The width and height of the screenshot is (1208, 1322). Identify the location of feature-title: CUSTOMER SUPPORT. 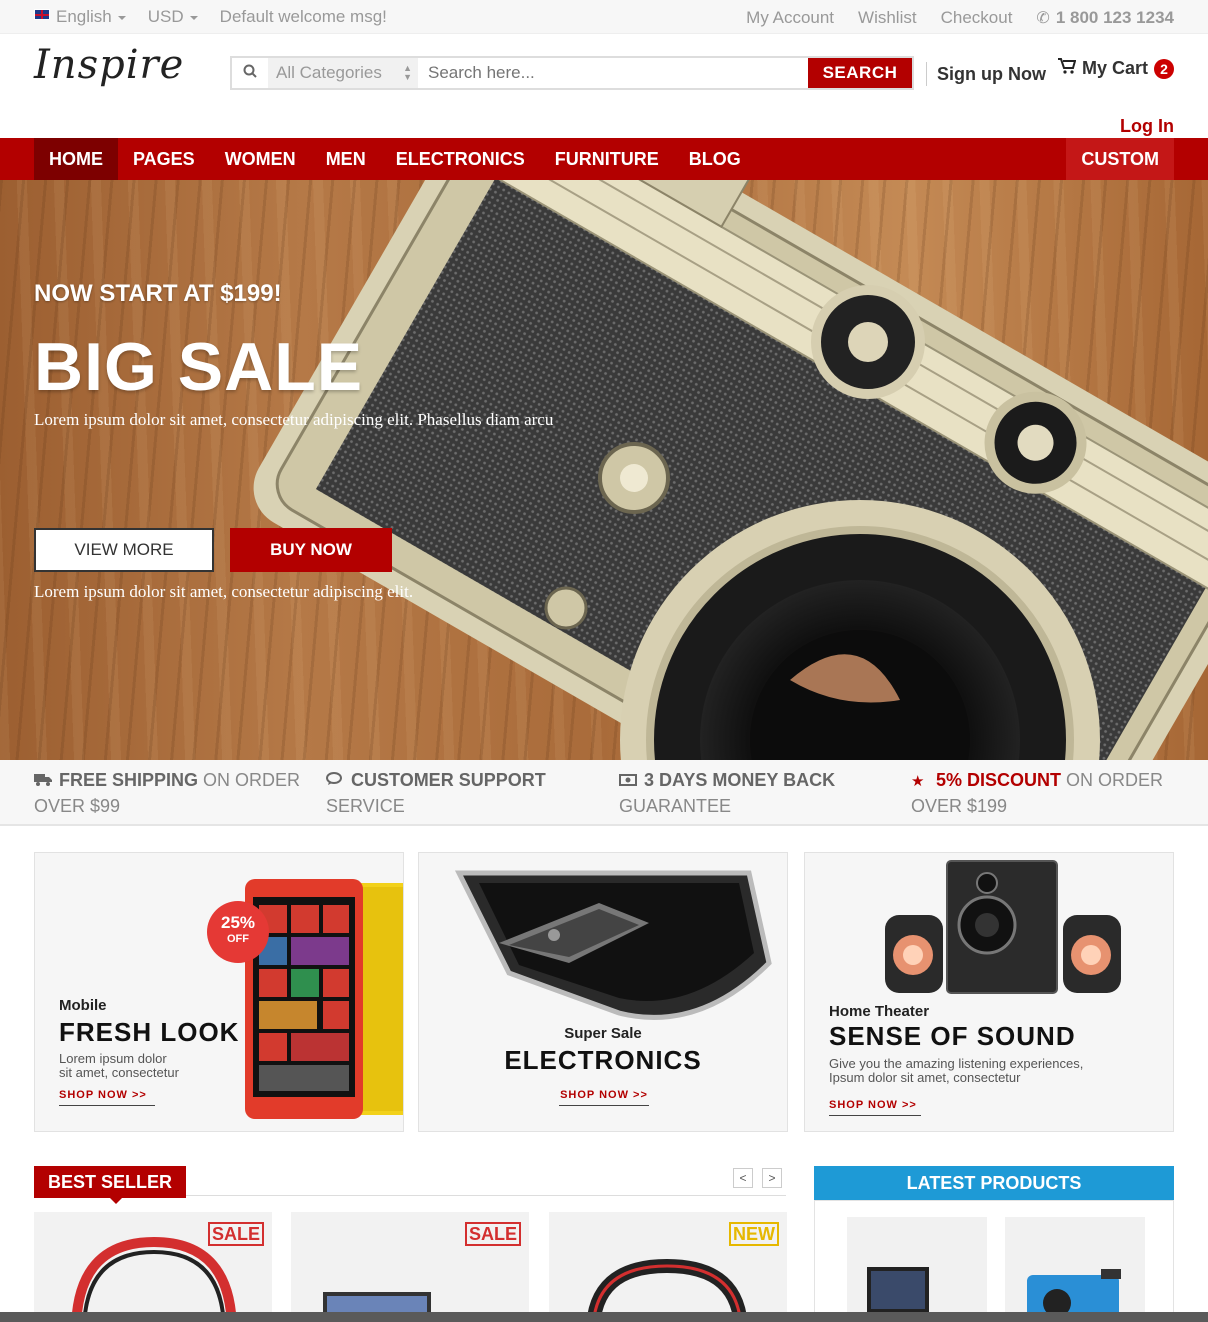
(448, 780).